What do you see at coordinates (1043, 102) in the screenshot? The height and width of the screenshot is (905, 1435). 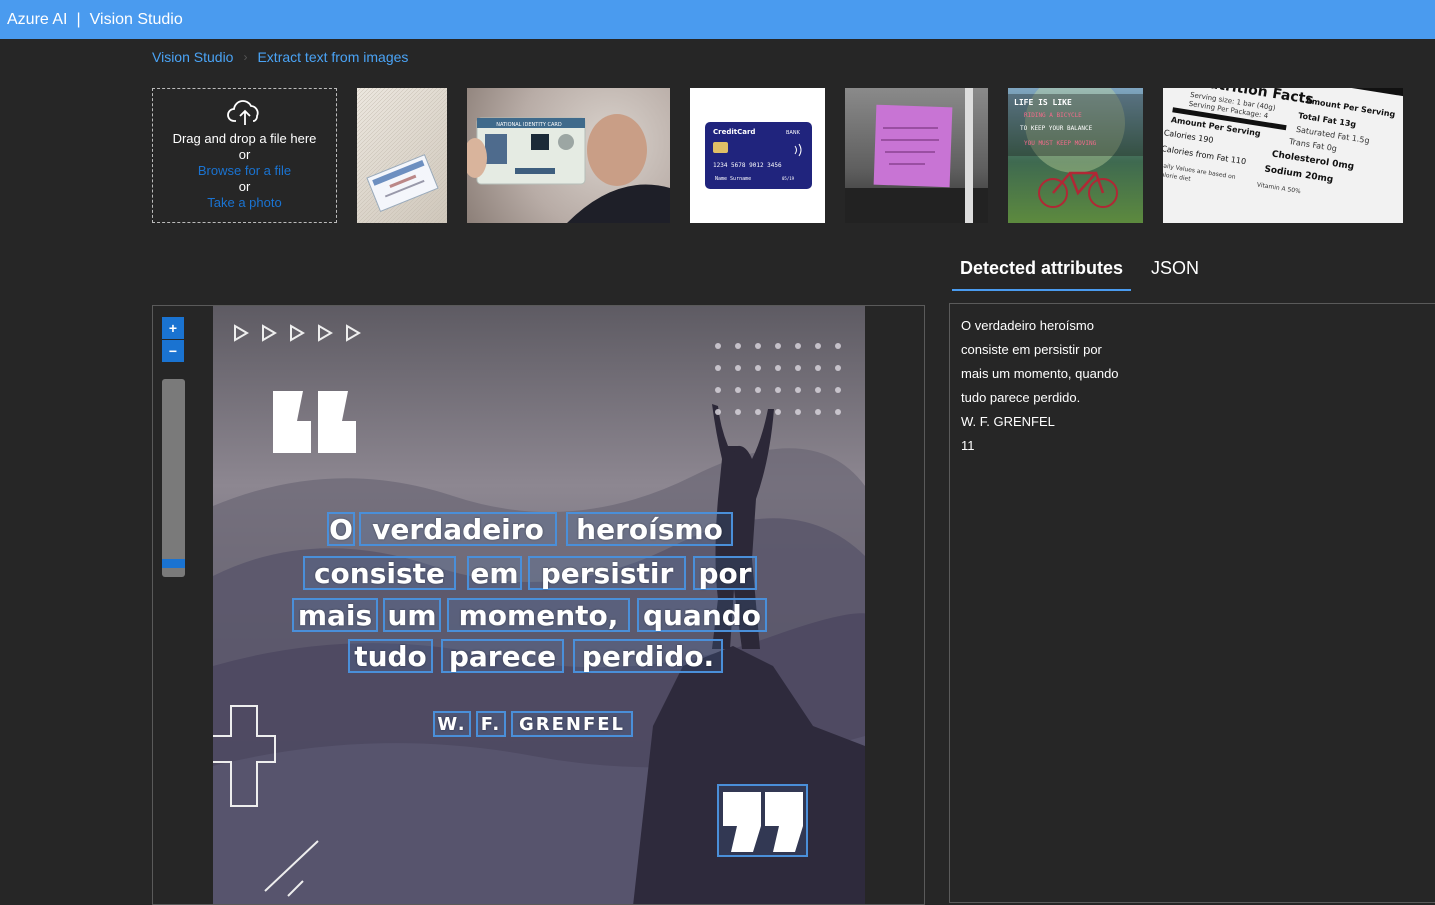 I see `bicycle-line: LIFE IS LIKE` at bounding box center [1043, 102].